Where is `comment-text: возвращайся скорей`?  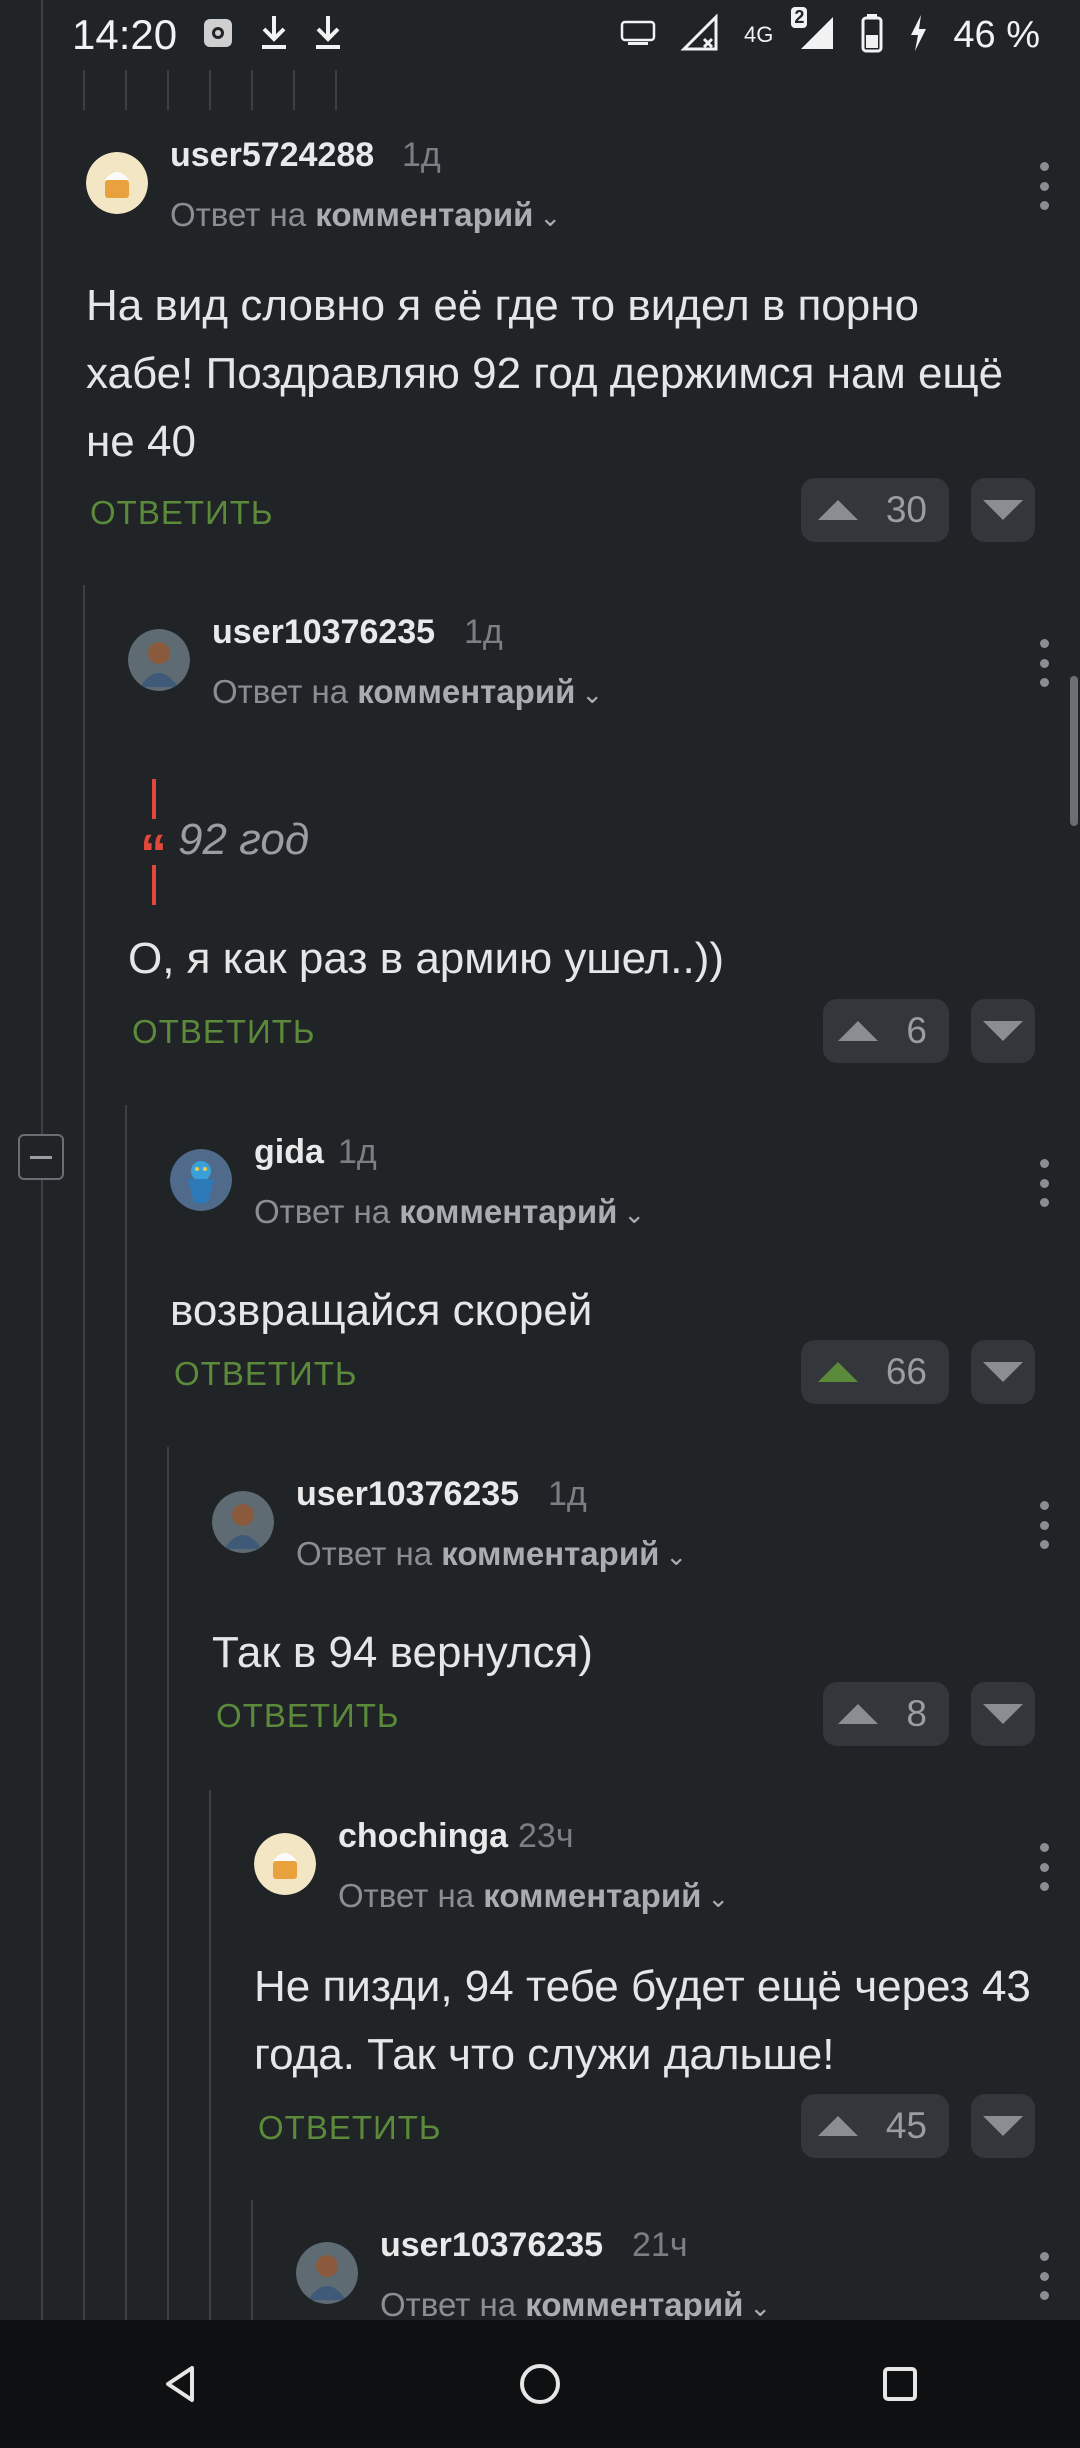
comment-text: возвращайся скорей is located at coordinates (381, 1310).